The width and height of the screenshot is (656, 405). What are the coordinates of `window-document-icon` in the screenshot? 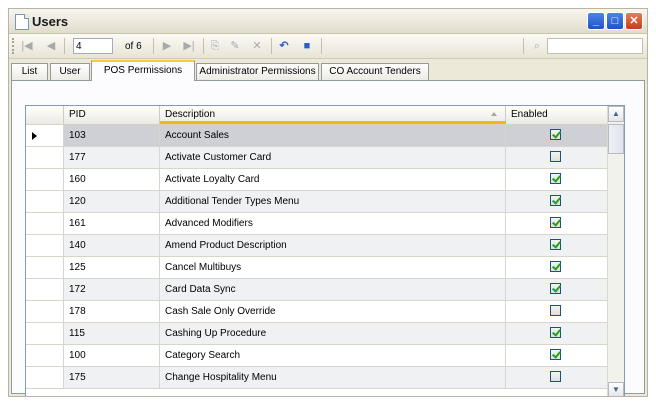 It's located at (22, 22).